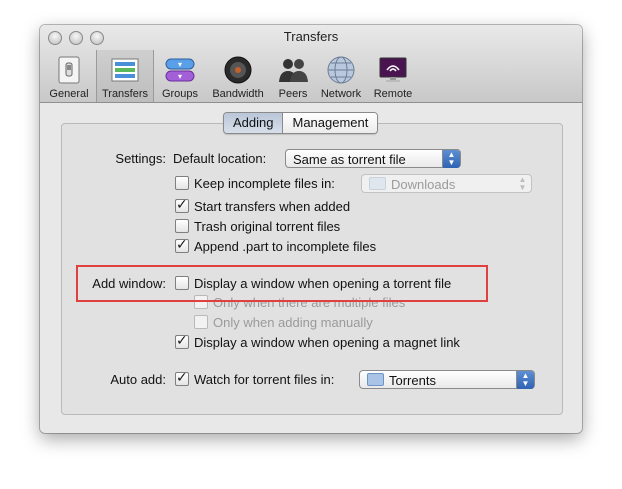 Image resolution: width=622 pixels, height=489 pixels. What do you see at coordinates (238, 70) in the screenshot?
I see `bandwidth-speaker-icon` at bounding box center [238, 70].